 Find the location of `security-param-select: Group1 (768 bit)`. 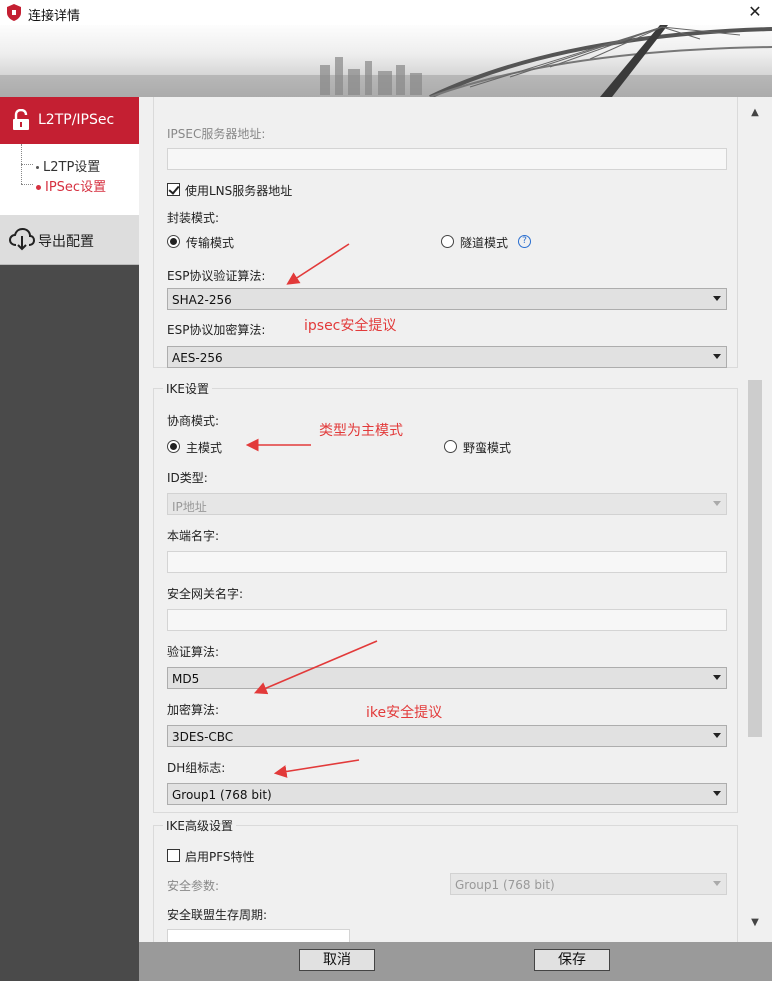

security-param-select: Group1 (768 bit) is located at coordinates (588, 884).